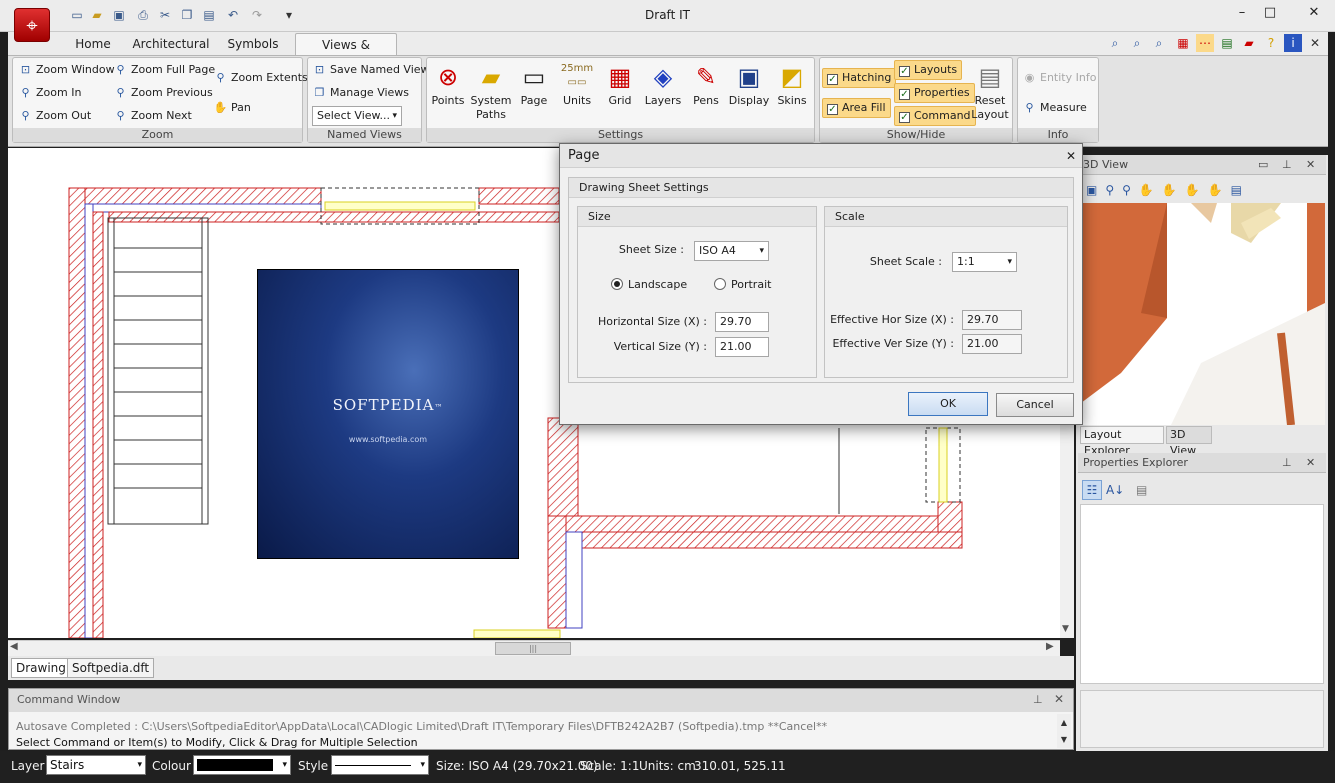 This screenshot has width=1335, height=783. Describe the element at coordinates (742, 347) in the screenshot. I see `vertical-size-field: 21.00` at that location.